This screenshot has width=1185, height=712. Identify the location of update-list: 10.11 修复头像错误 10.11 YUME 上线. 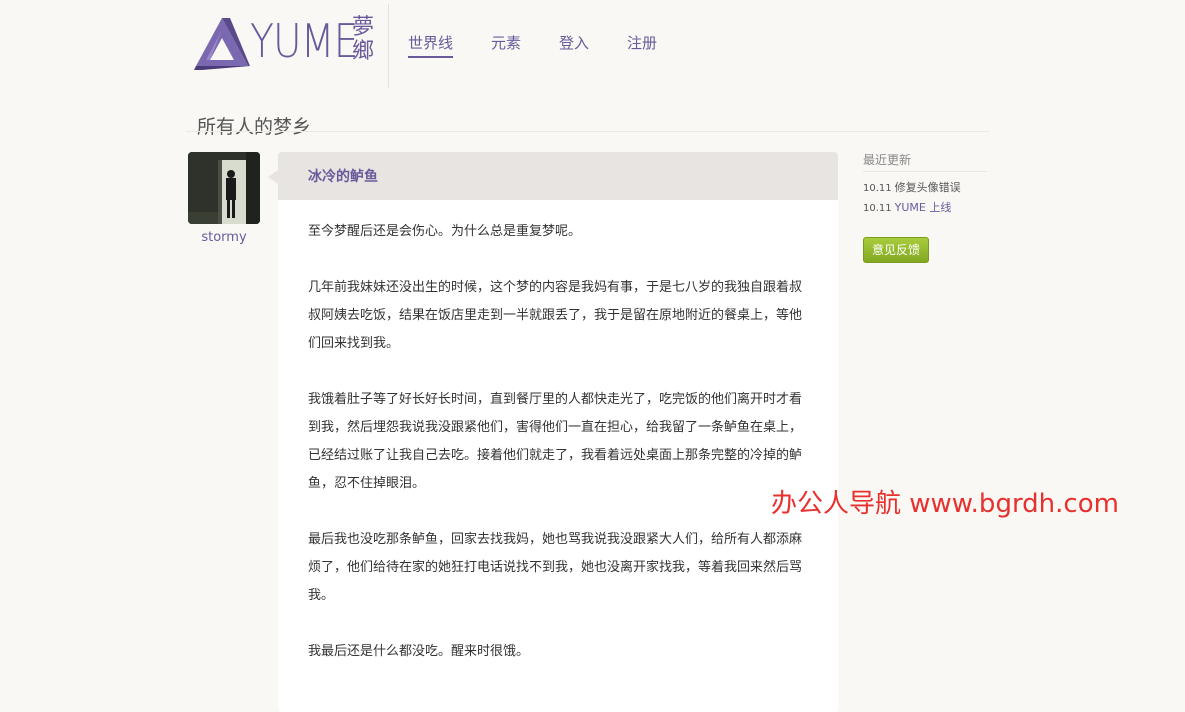
(925, 198).